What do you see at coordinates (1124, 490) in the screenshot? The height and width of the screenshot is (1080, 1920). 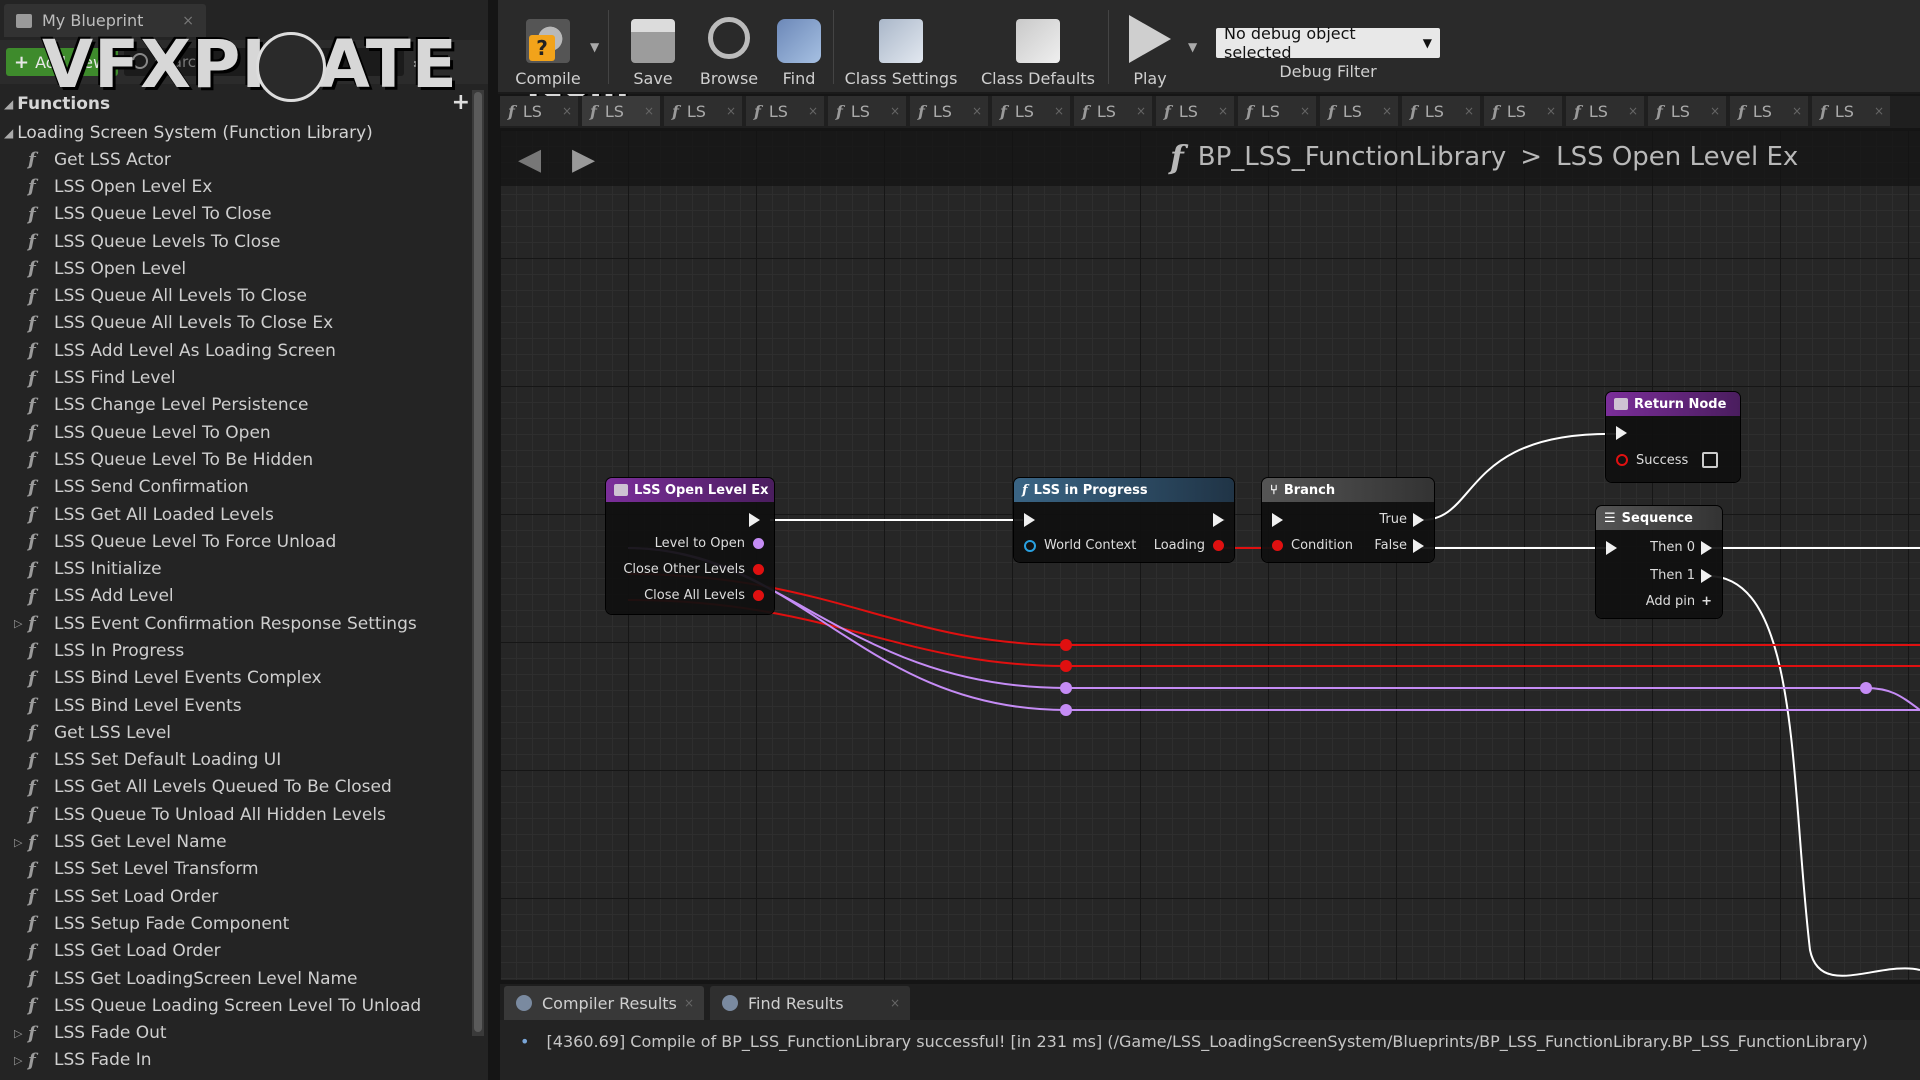 I see `node-title-bar: f LSS in Progress` at bounding box center [1124, 490].